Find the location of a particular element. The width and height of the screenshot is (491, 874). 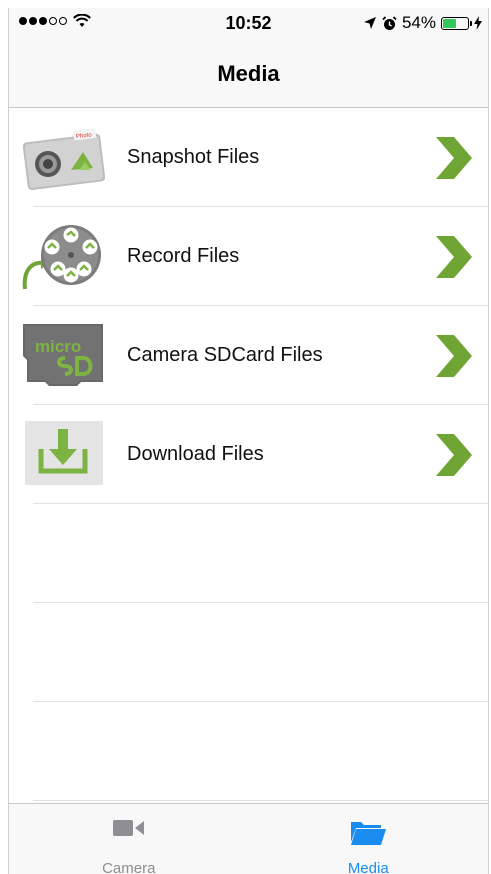

snapshot-camera-icon: Photo is located at coordinates (63, 159).